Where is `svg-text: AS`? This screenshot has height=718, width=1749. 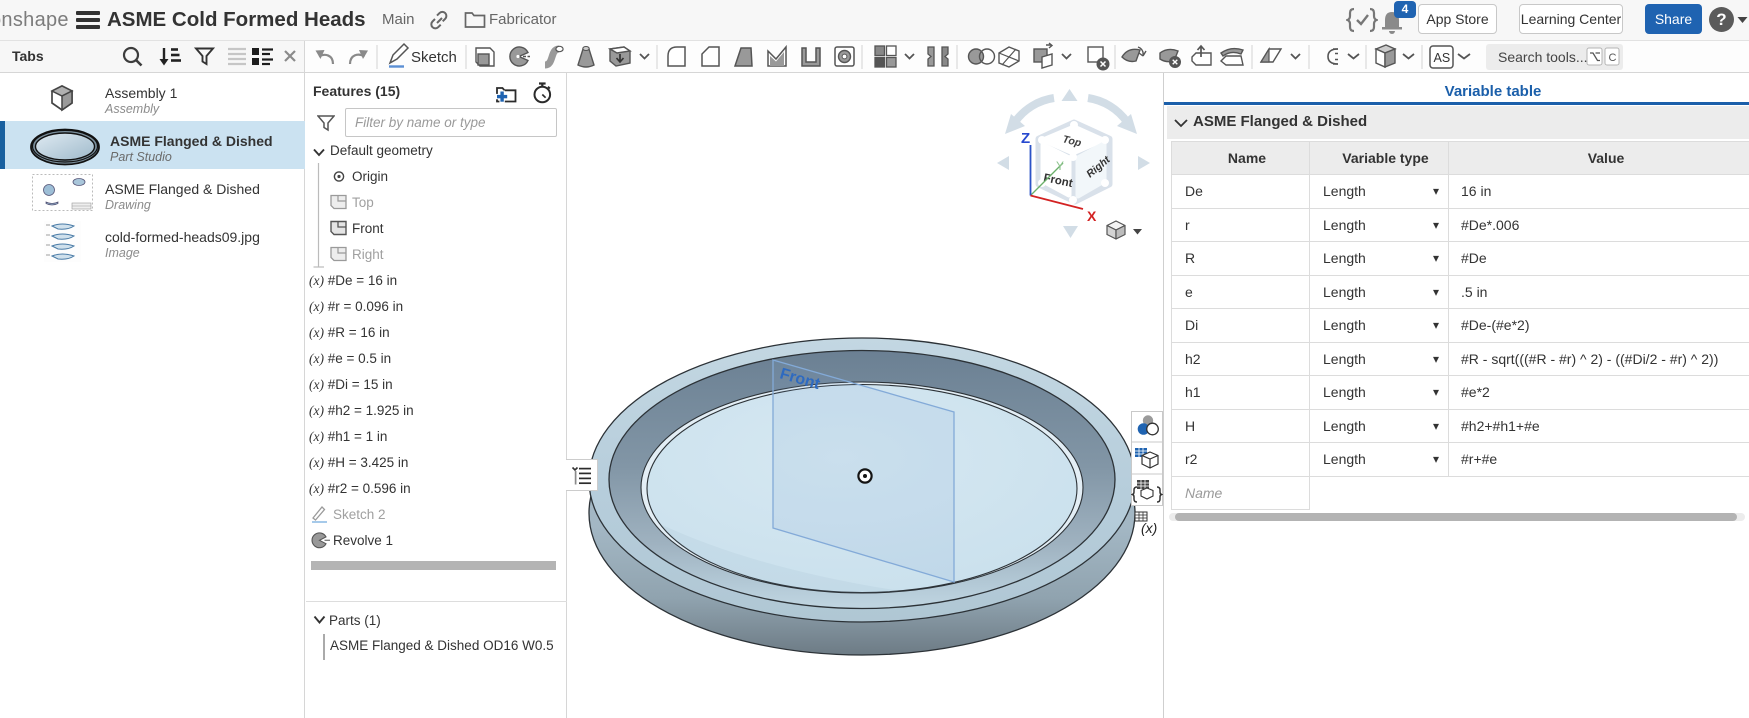 svg-text: AS is located at coordinates (1442, 58).